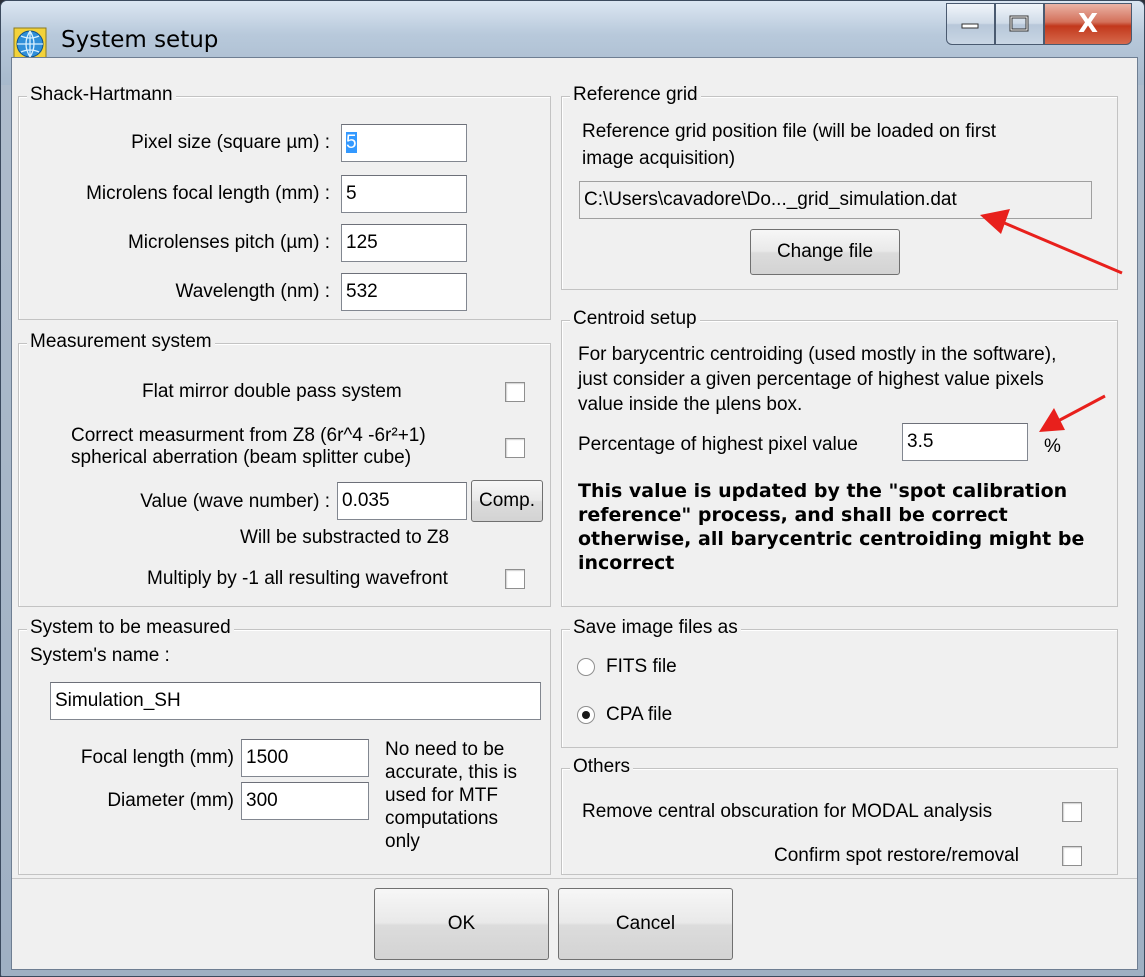  I want to click on pixel-size-label: Pixel size (square µm) :, so click(230, 142).